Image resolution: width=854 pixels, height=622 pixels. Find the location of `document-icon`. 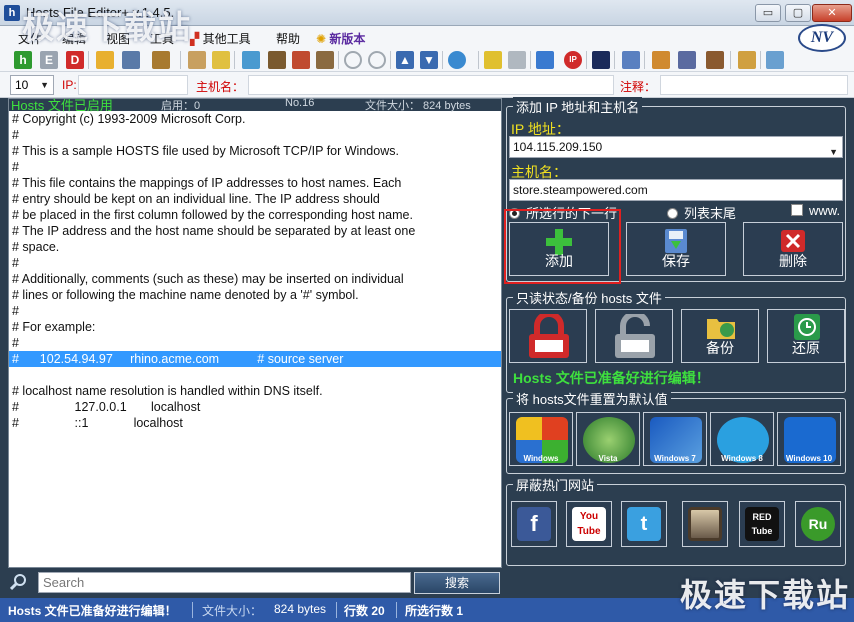

document-icon is located at coordinates (325, 60).